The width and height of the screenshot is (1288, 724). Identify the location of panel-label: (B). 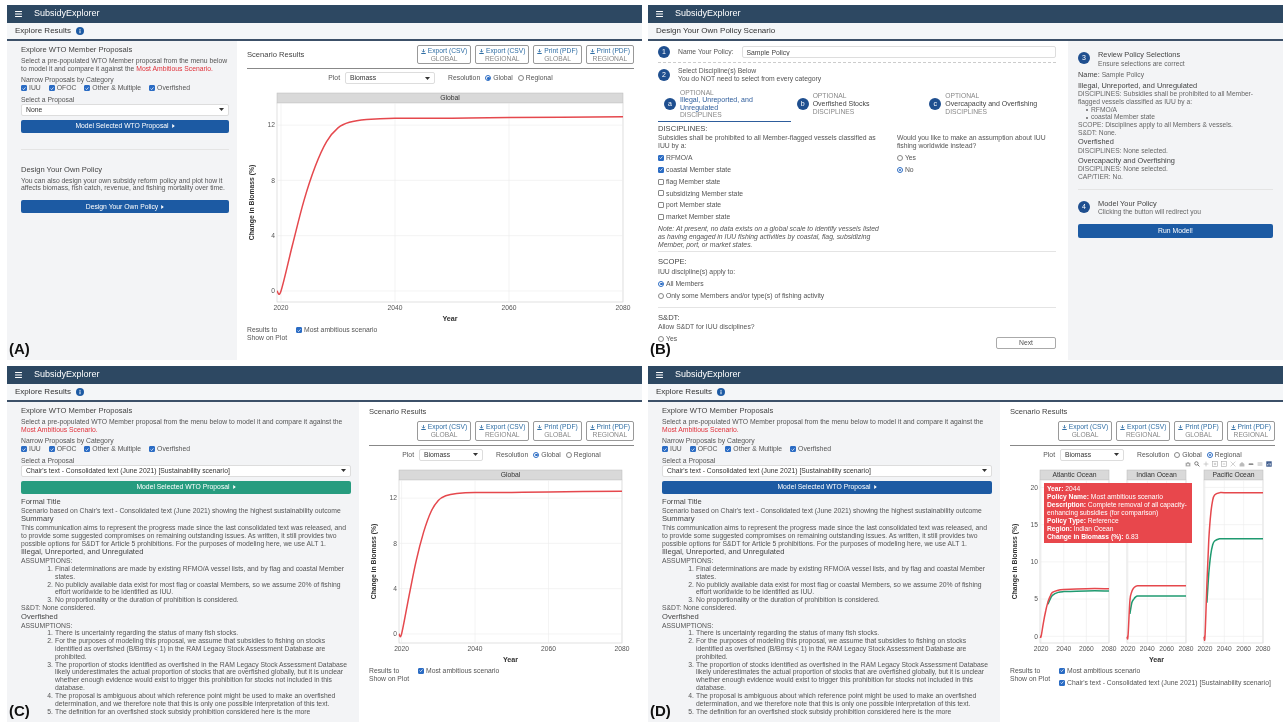
(660, 348).